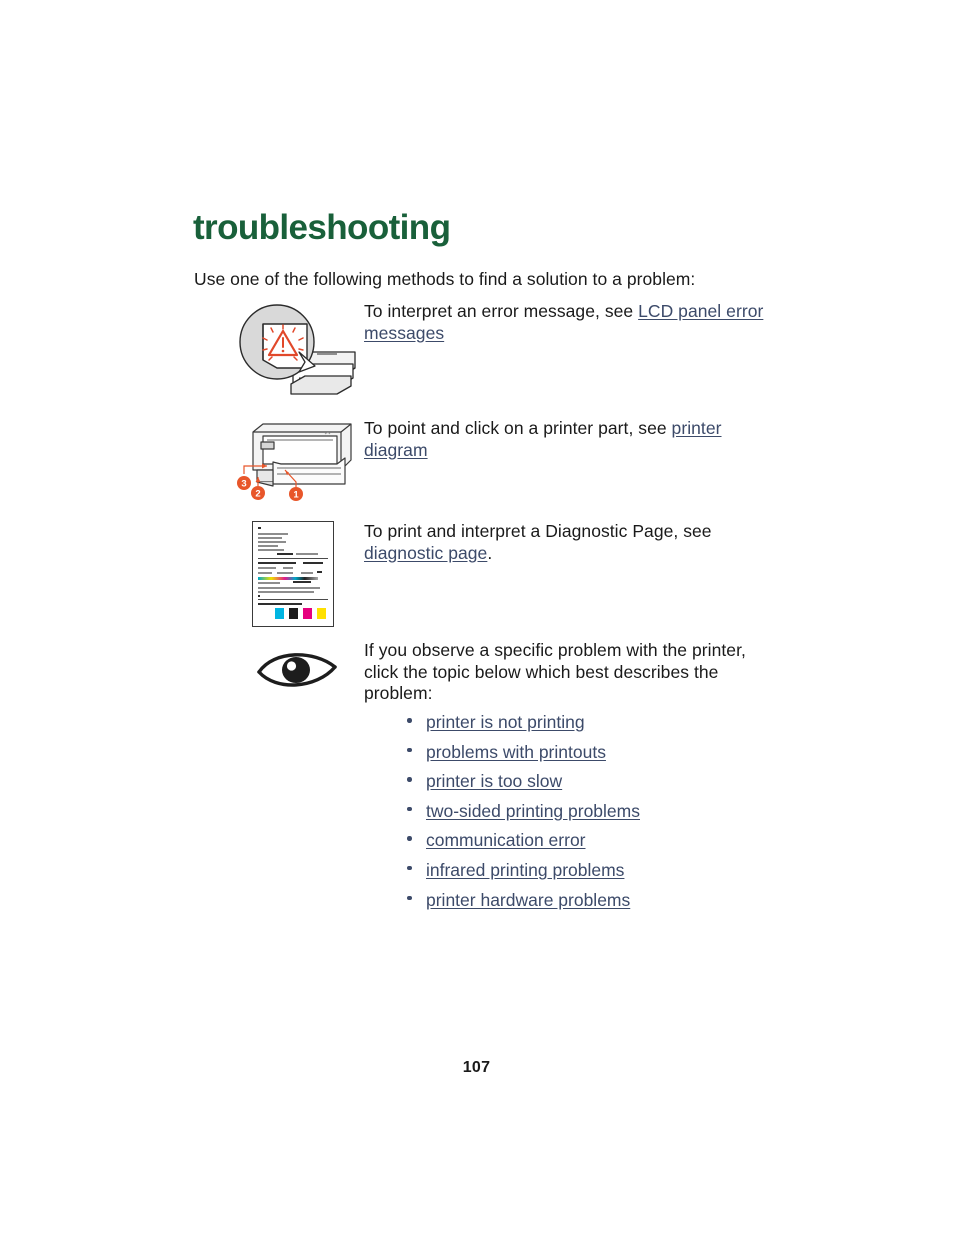  I want to click on svg-text: 3, so click(243, 484).